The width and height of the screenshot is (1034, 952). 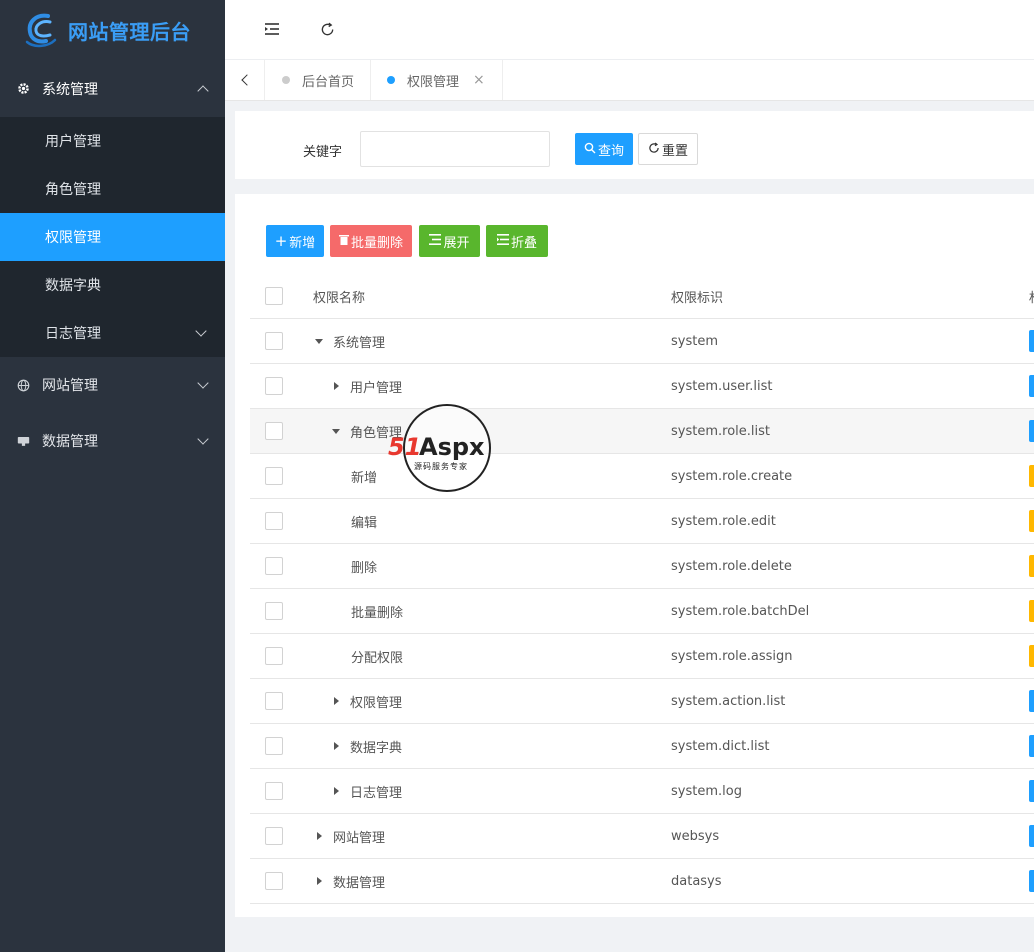 I want to click on keyword-input, so click(x=455, y=149).